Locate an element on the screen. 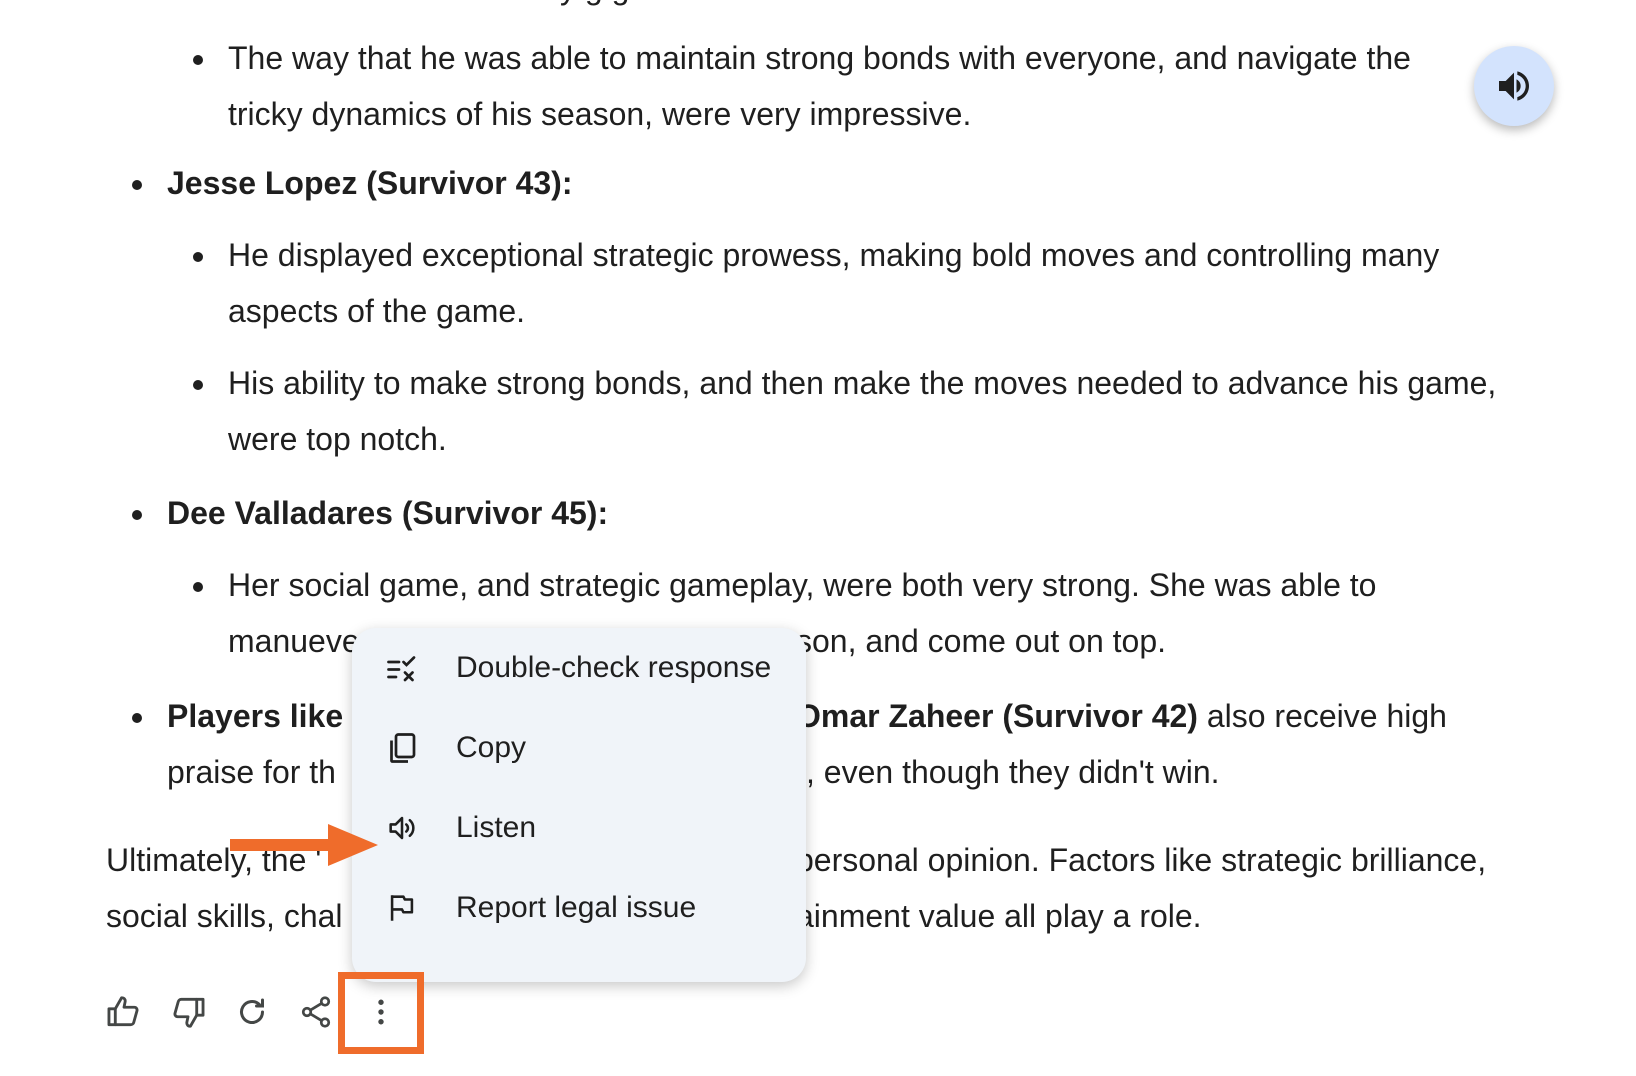 The image size is (1636, 1076). copy-icon is located at coordinates (402, 748).